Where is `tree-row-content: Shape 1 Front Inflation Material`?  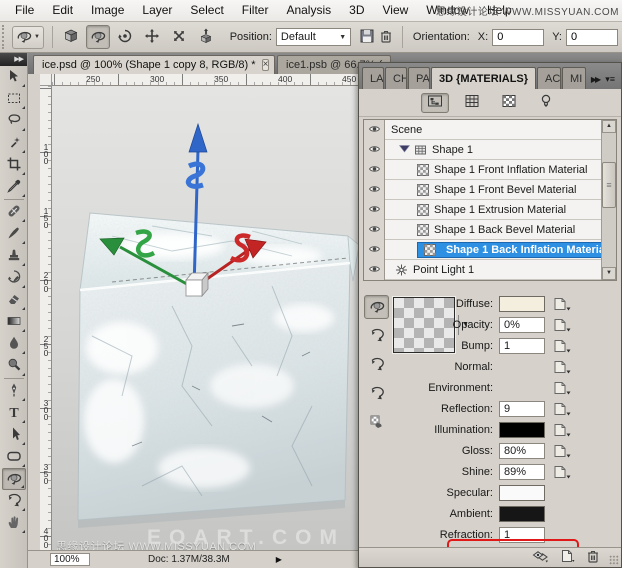
tree-row-content: Shape 1 Front Inflation Material is located at coordinates (500, 170).